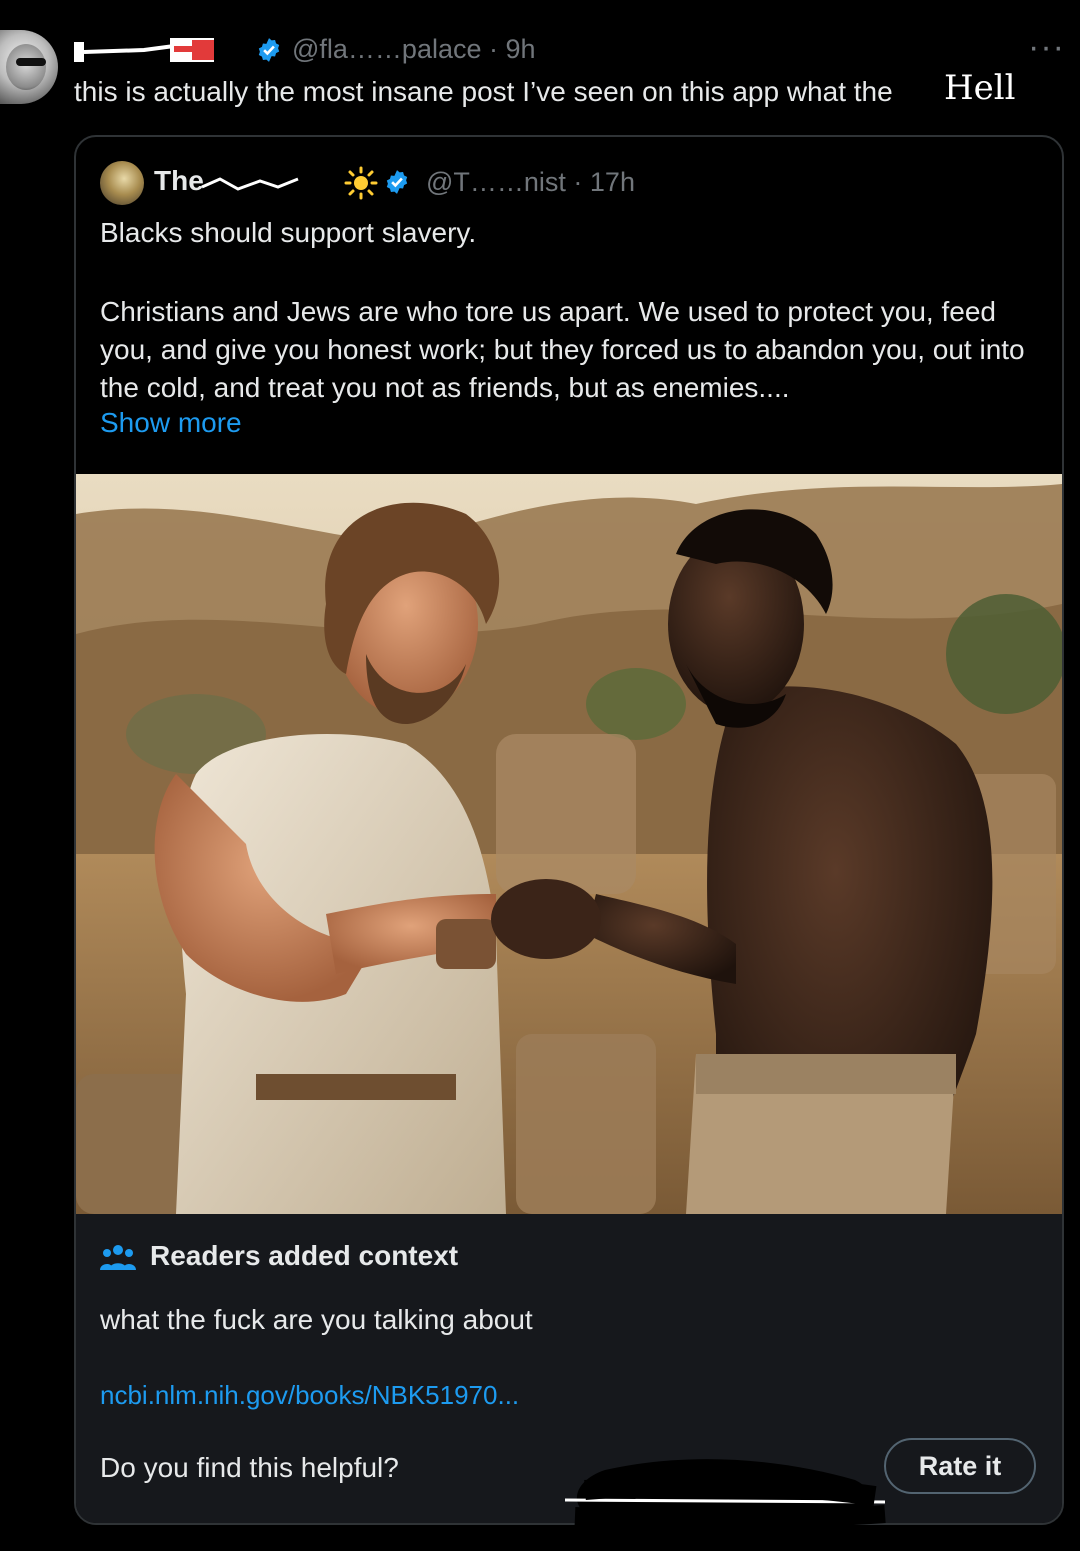  What do you see at coordinates (31, 62) in the screenshot?
I see `avatar-sunglasses` at bounding box center [31, 62].